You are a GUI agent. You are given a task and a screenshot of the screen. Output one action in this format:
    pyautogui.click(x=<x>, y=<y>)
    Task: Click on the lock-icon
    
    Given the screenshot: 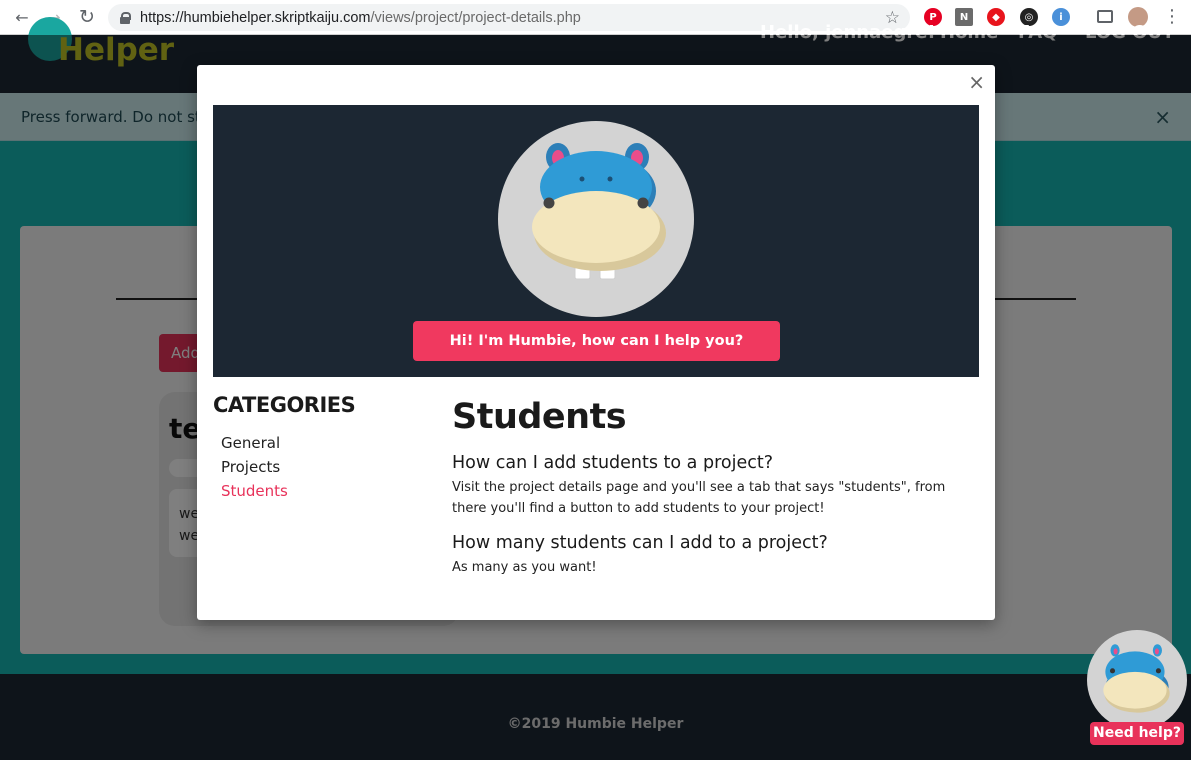 What is the action you would take?
    pyautogui.click(x=125, y=17)
    